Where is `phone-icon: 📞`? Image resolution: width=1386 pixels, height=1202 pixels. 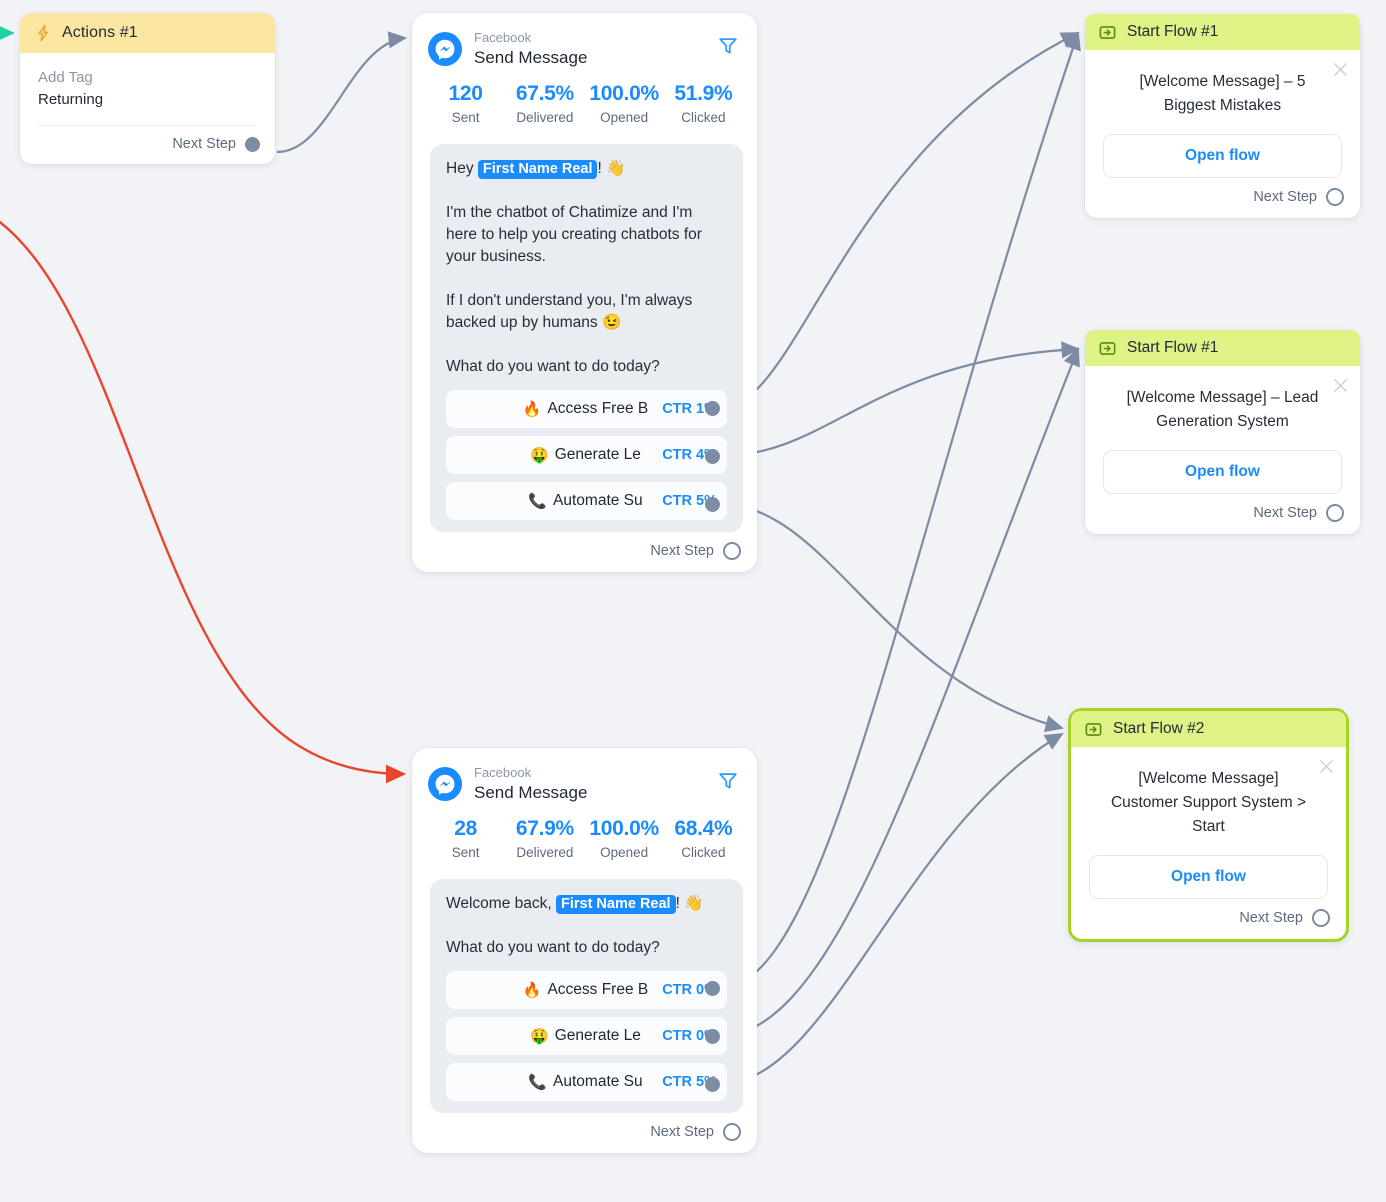 phone-icon: 📞 is located at coordinates (538, 501).